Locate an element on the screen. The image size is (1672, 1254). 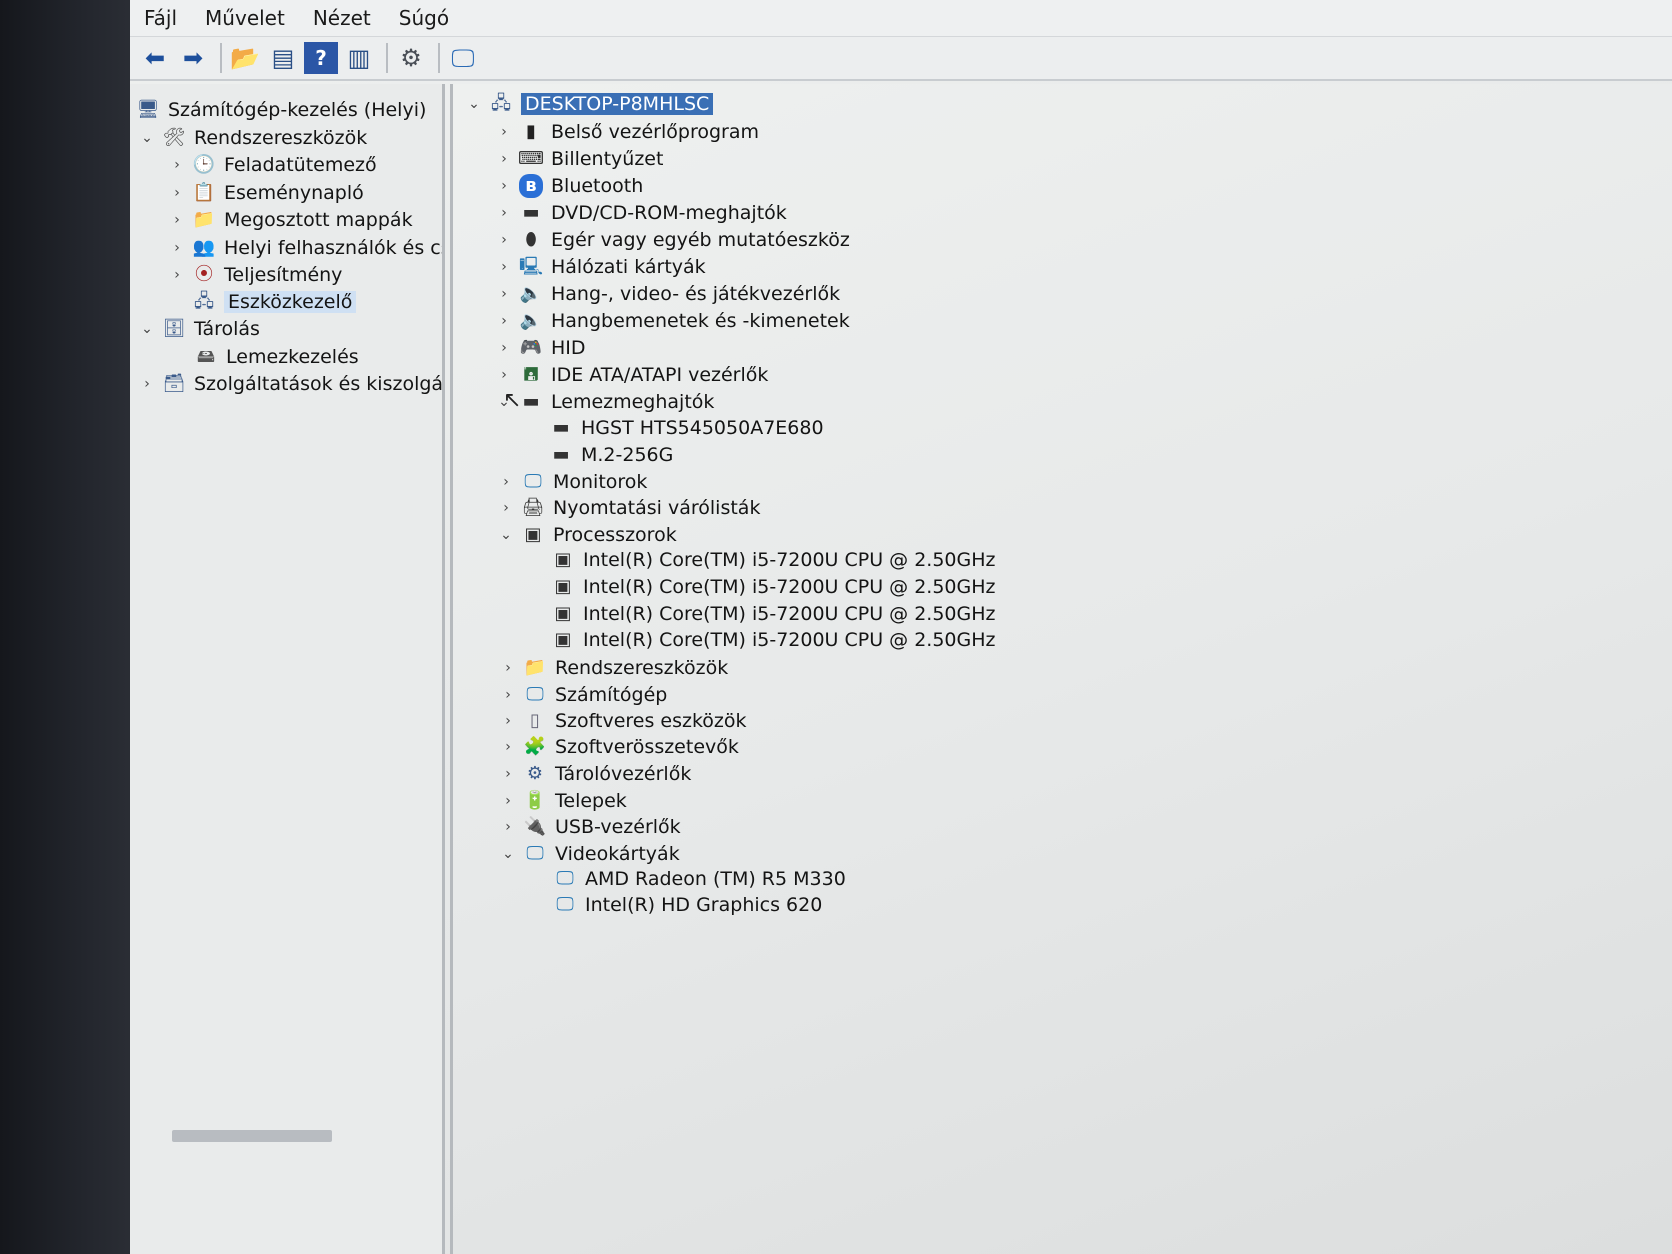
device-category: › 🔌 USB-vezérlők is located at coordinates (590, 827).